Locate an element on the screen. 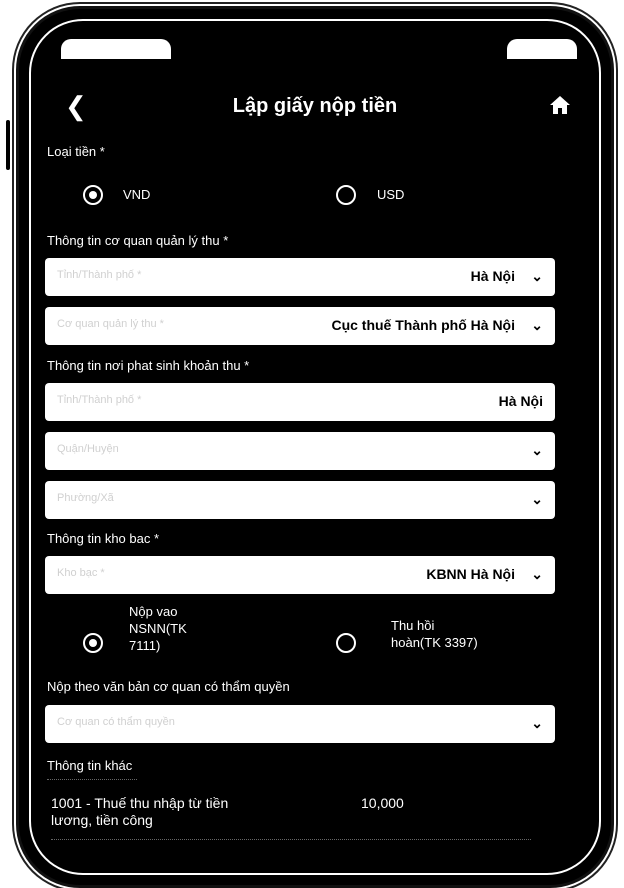 The width and height of the screenshot is (624, 888). radio-refund is located at coordinates (346, 643).